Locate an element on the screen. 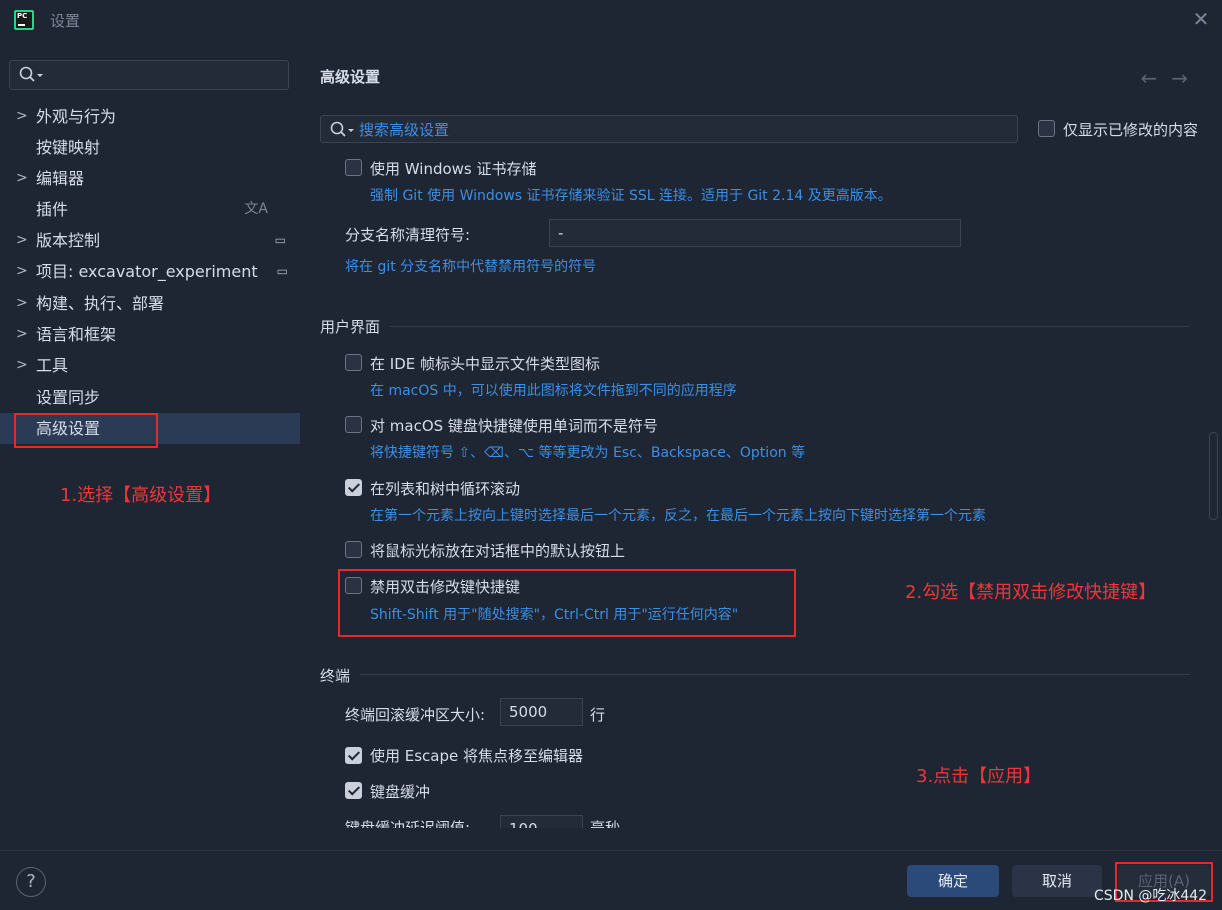 The height and width of the screenshot is (910, 1222). help-button: ? is located at coordinates (31, 882).